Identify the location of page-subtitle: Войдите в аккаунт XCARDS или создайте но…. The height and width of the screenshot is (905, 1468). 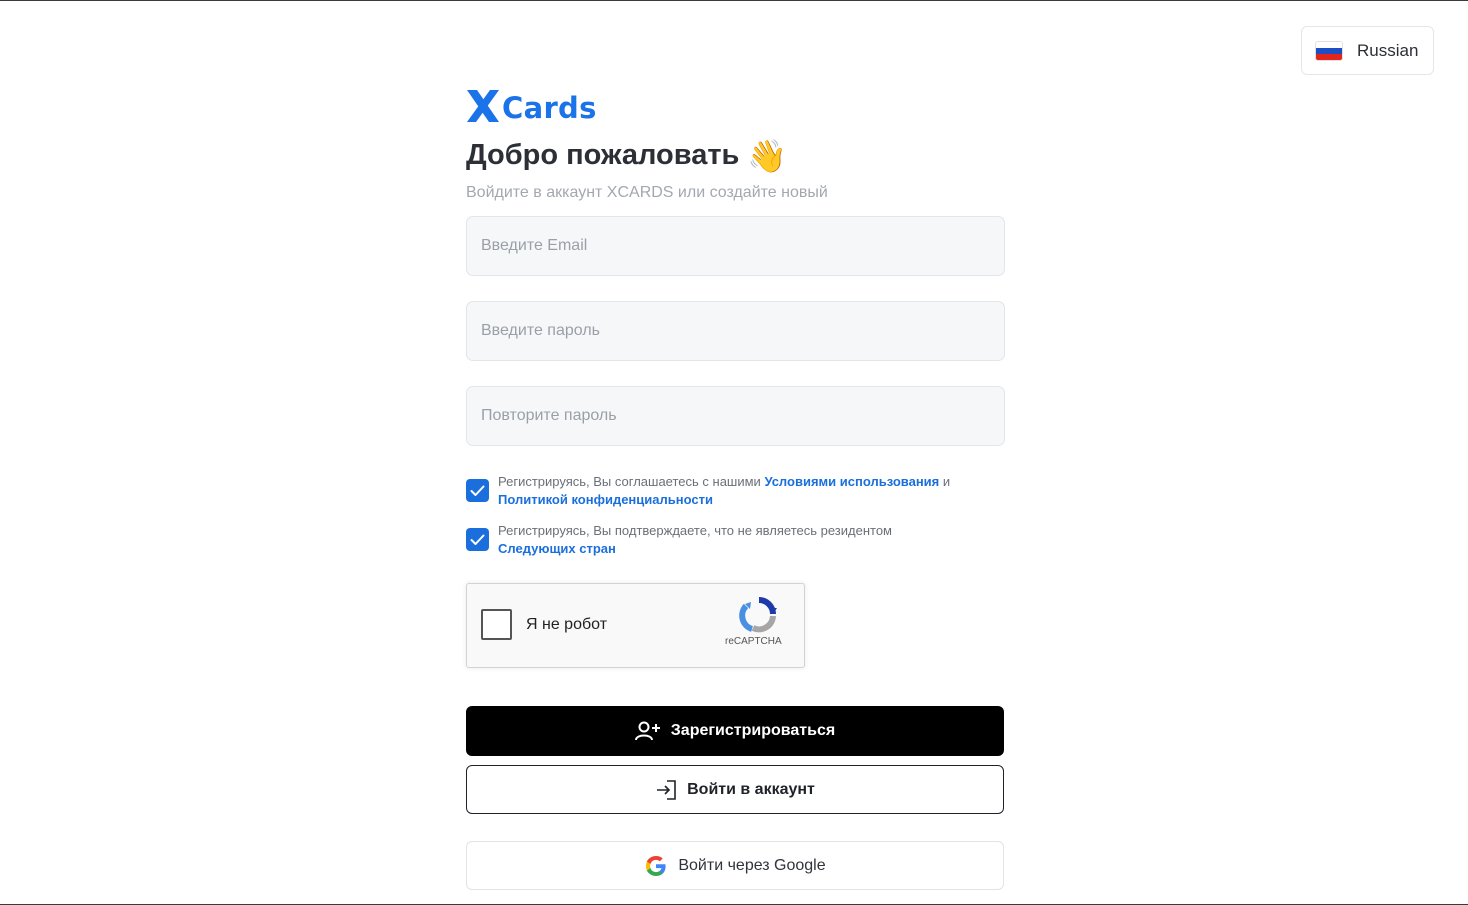
(647, 192).